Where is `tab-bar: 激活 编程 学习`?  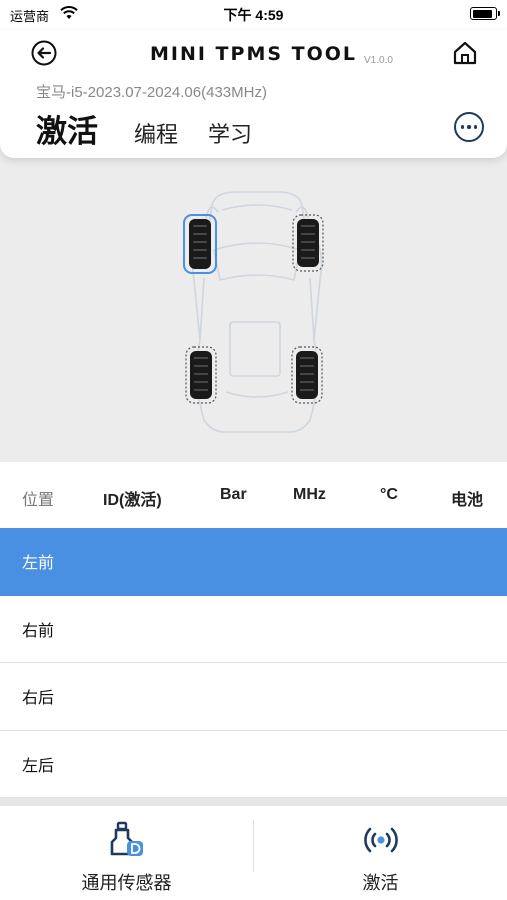 tab-bar: 激活 编程 学习 is located at coordinates (159, 128).